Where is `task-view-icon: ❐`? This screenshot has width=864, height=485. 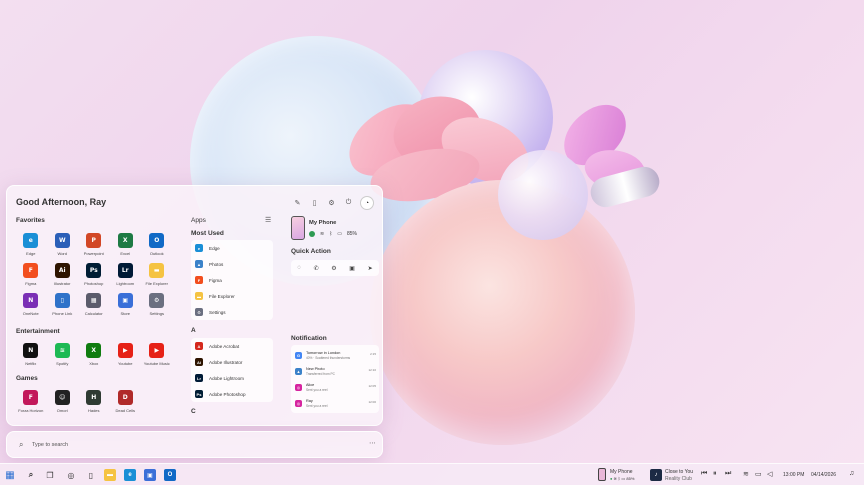
task-view-icon: ❐ is located at coordinates (50, 475).